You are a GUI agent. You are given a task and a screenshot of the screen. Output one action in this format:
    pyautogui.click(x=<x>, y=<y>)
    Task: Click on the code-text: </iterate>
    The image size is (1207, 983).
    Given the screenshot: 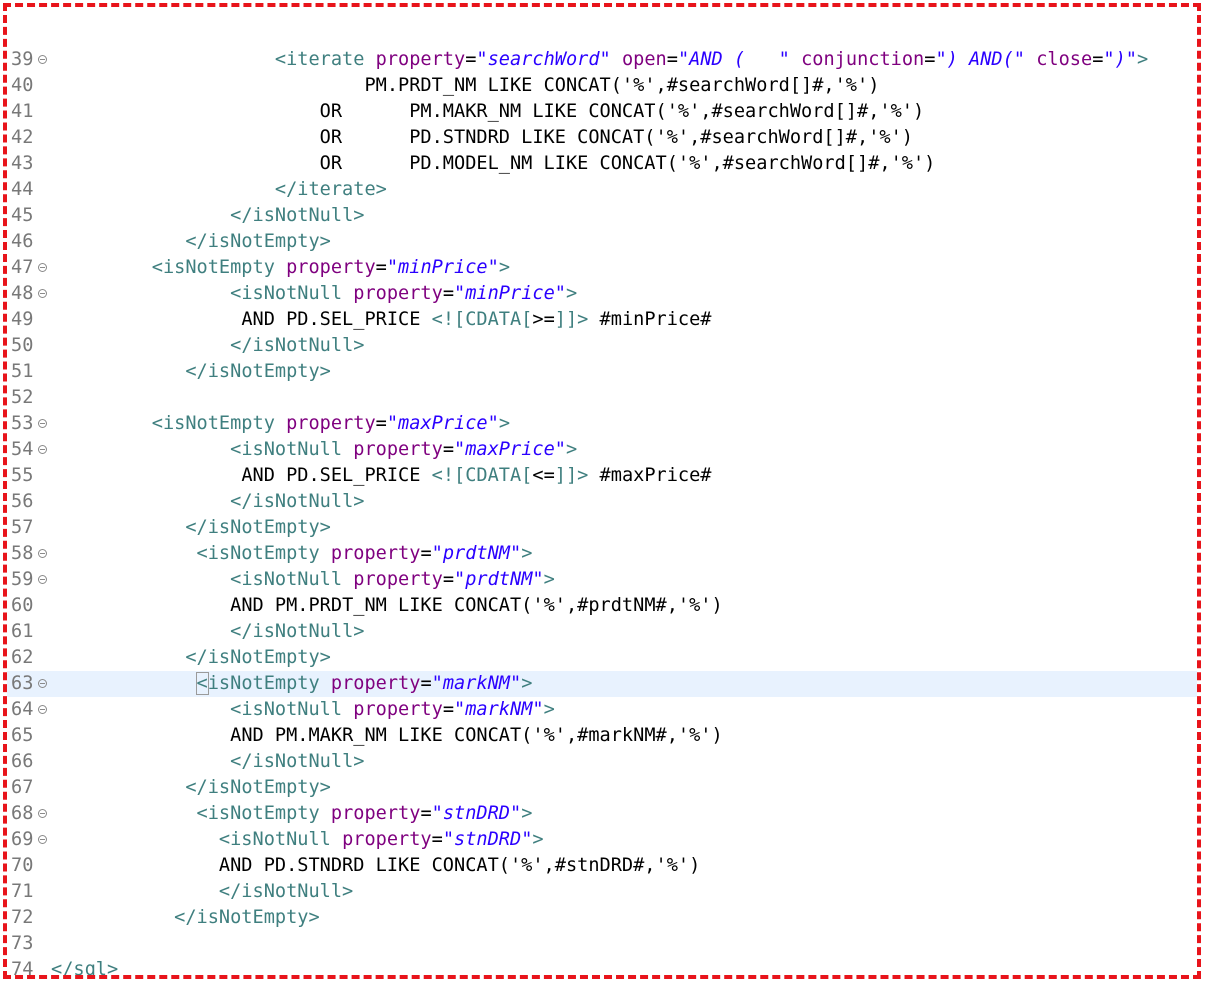 What is the action you would take?
    pyautogui.click(x=219, y=190)
    